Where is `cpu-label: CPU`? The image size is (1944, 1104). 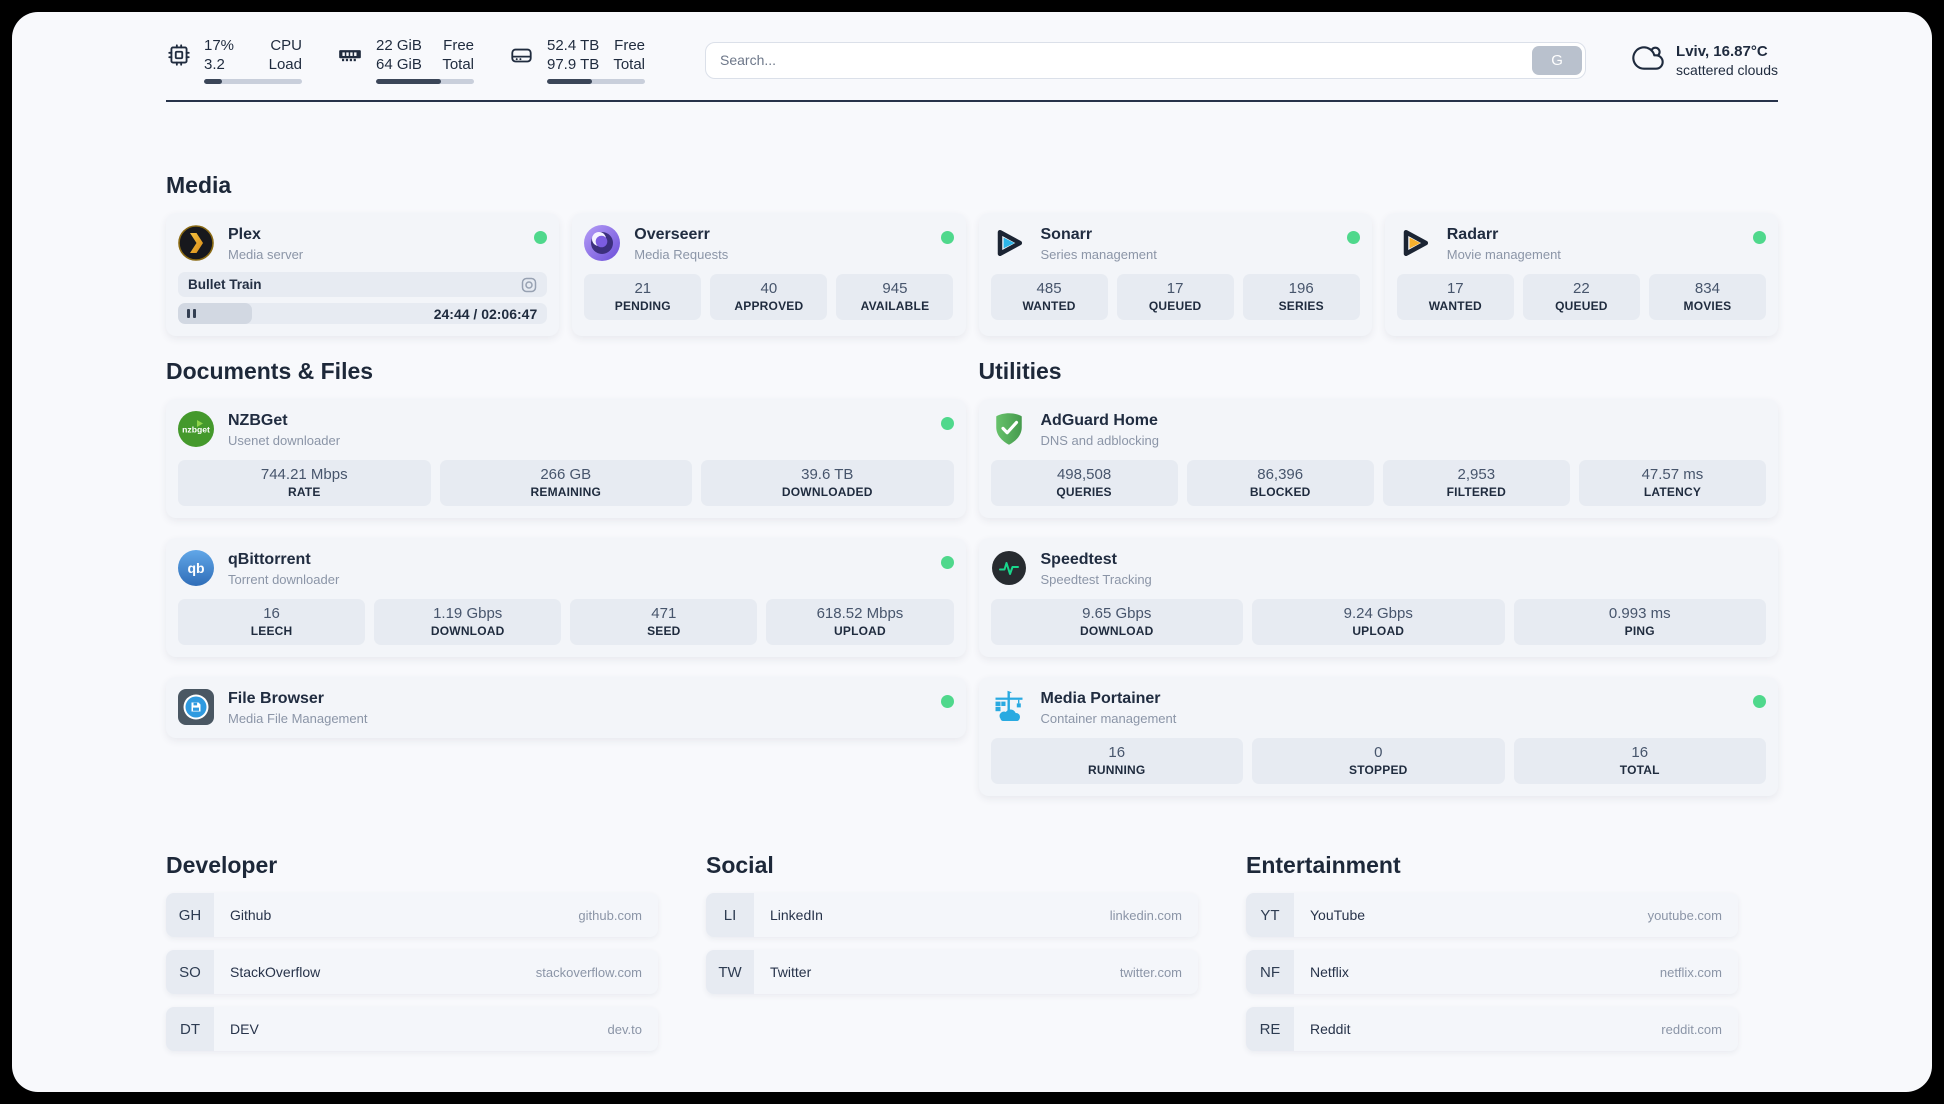
cpu-label: CPU is located at coordinates (286, 45).